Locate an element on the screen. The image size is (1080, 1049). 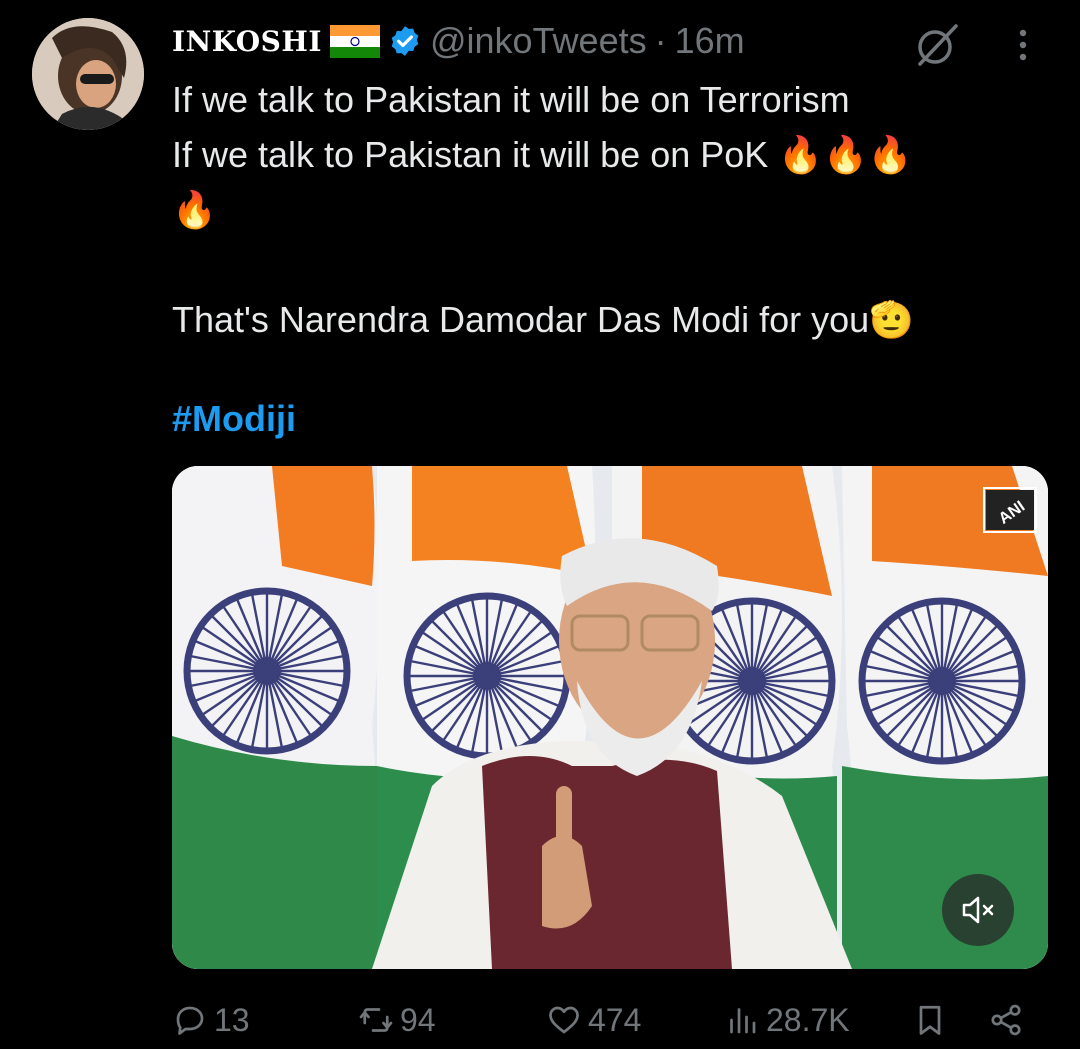
mute-button is located at coordinates (978, 910).